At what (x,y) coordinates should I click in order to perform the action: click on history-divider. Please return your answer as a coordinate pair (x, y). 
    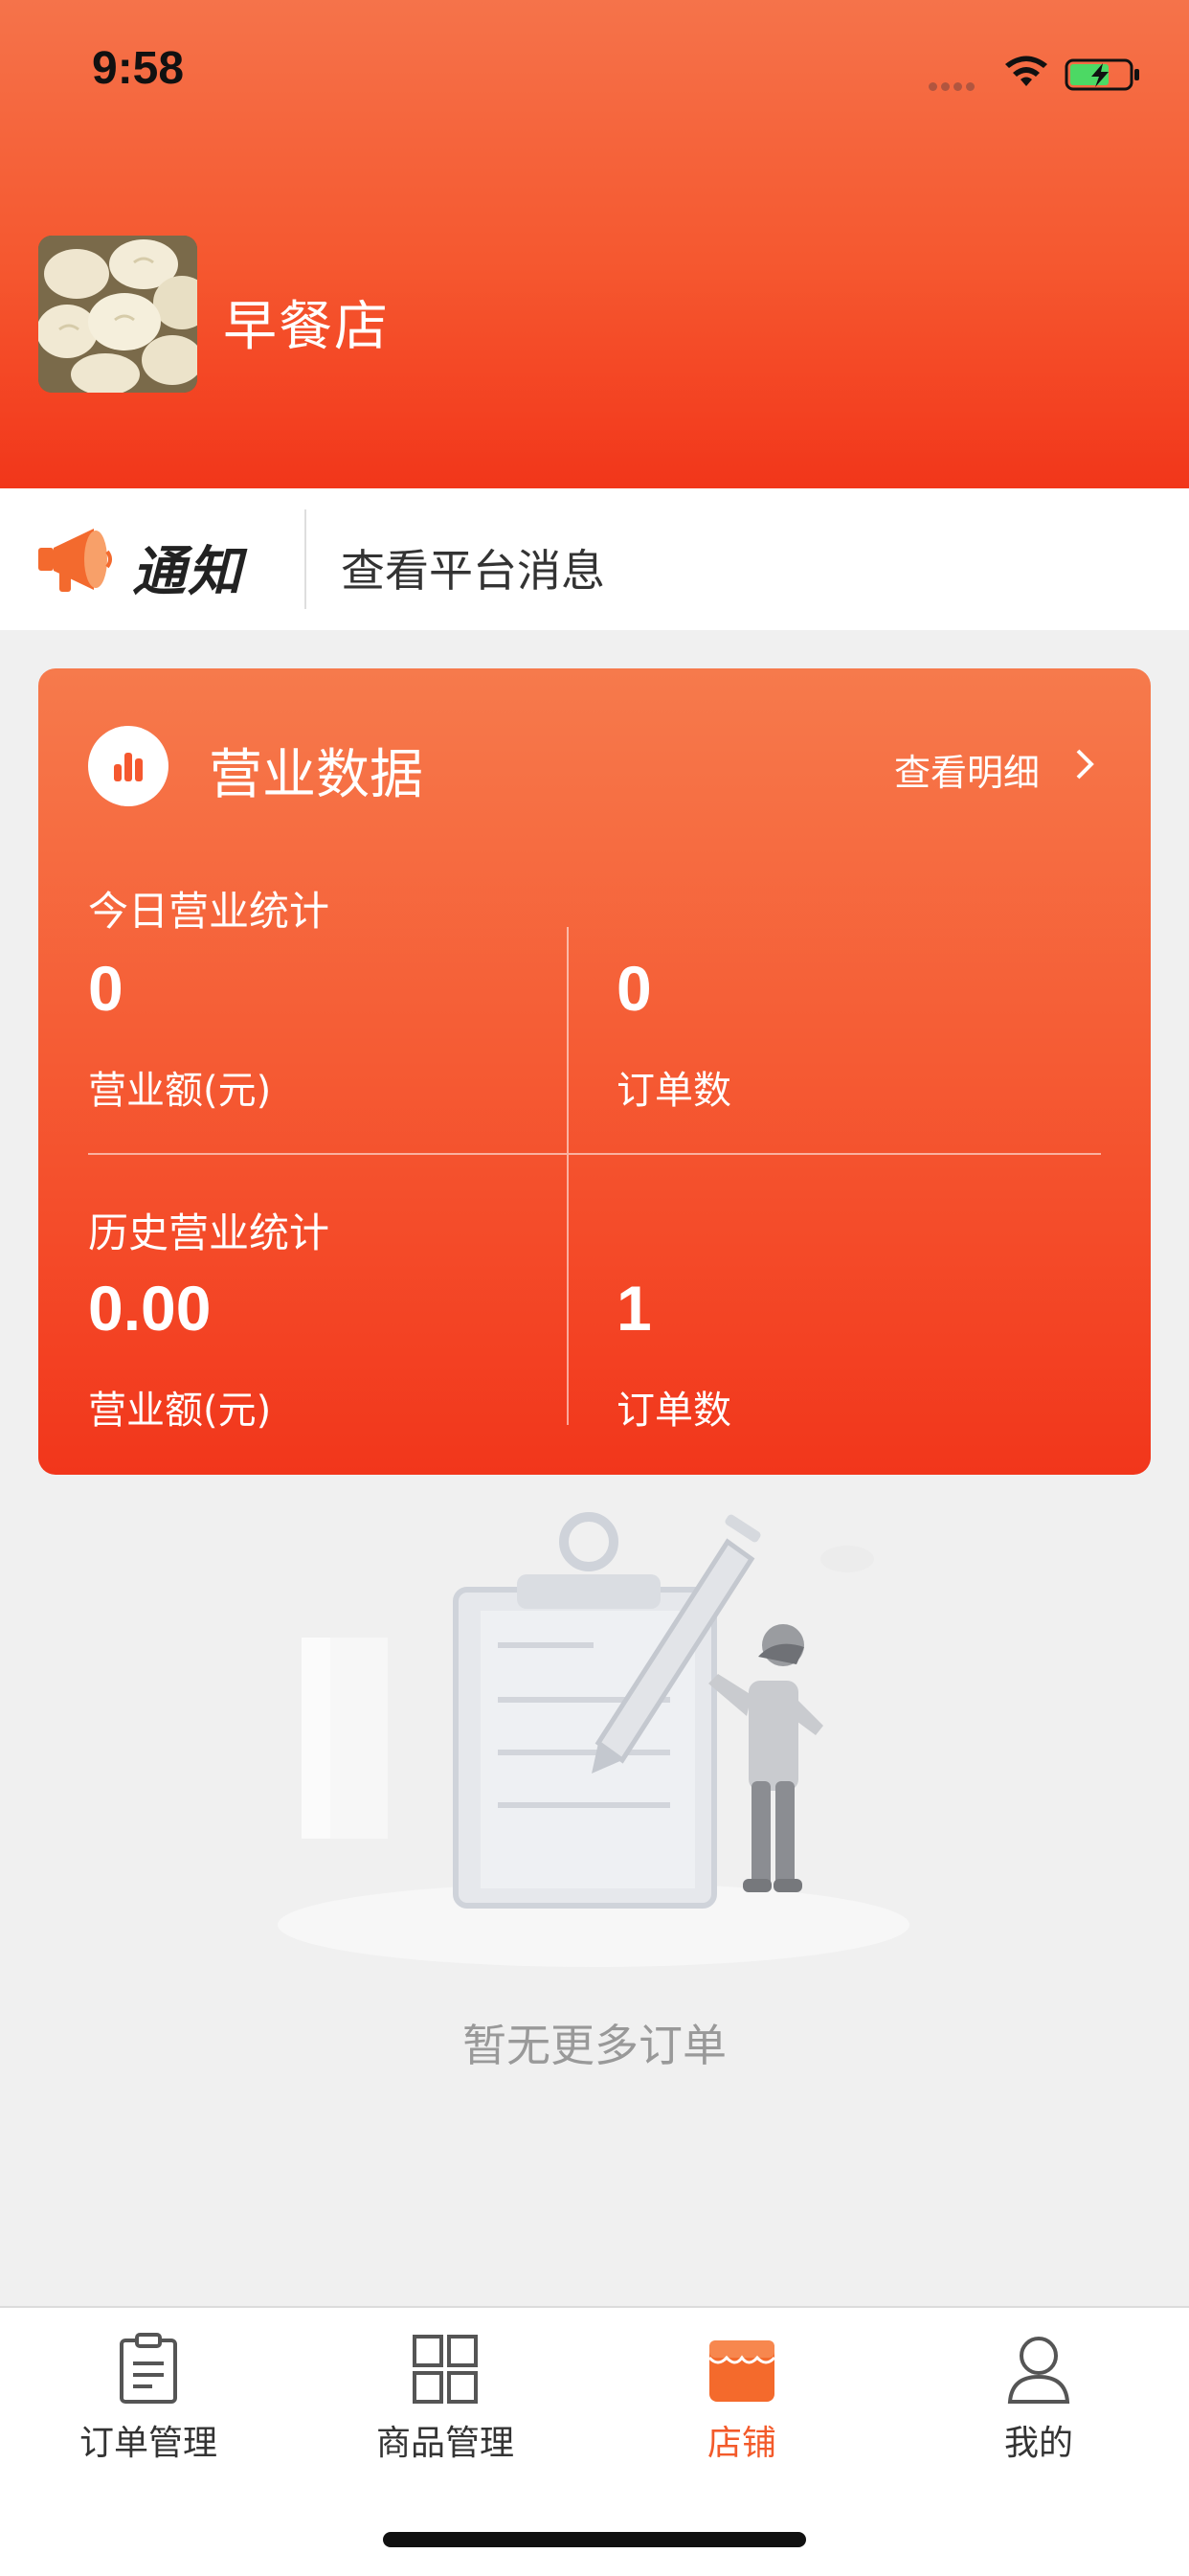
    Looking at the image, I should click on (568, 1290).